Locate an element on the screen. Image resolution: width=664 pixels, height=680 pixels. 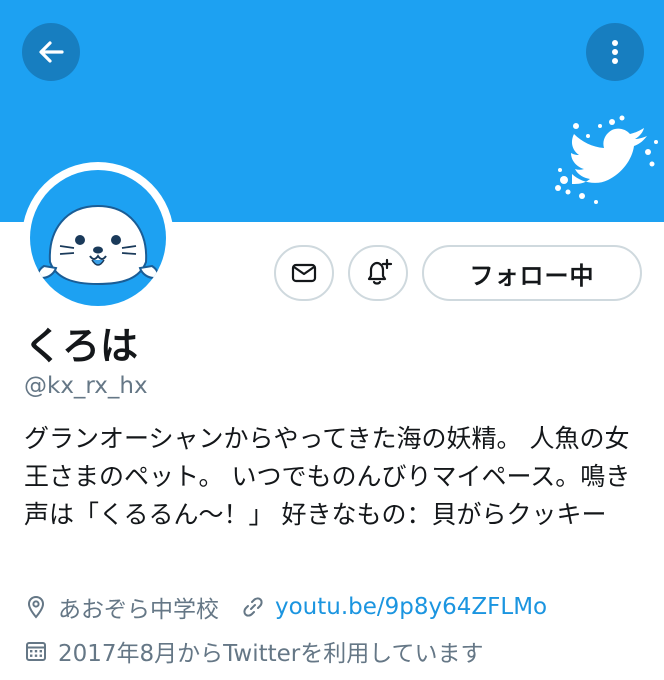
following-button: フォロー中 is located at coordinates (532, 273).